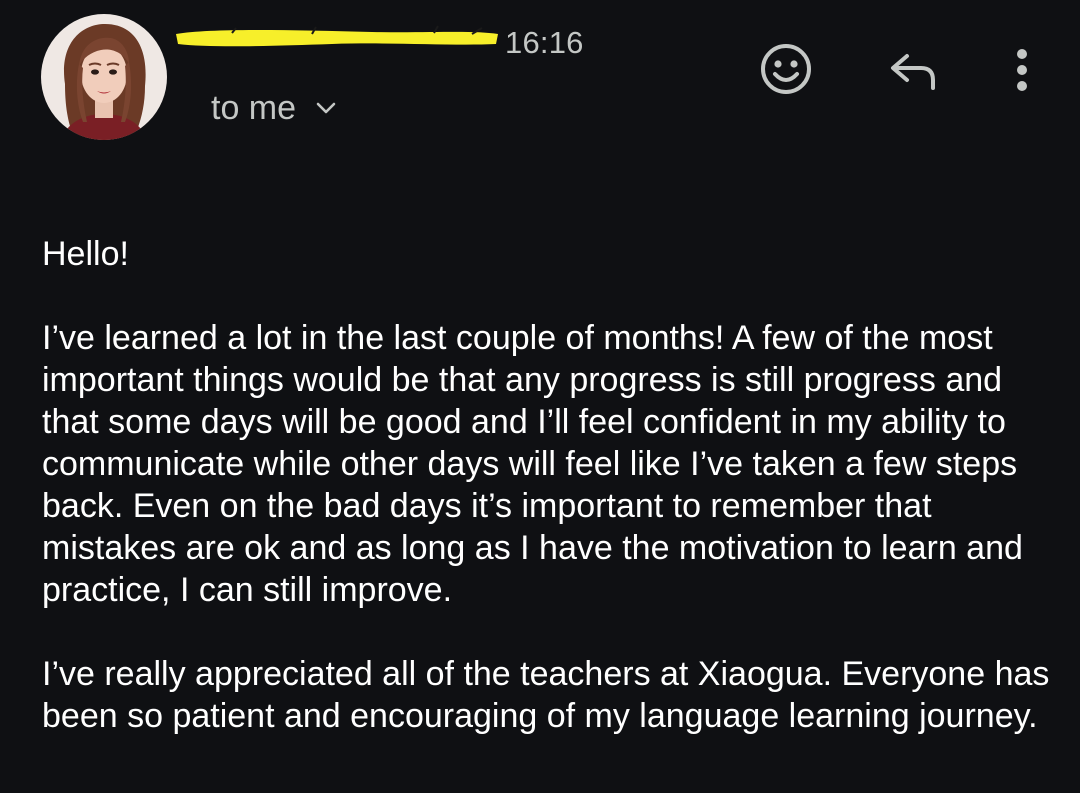 This screenshot has width=1080, height=793. I want to click on sender-avatar, so click(104, 77).